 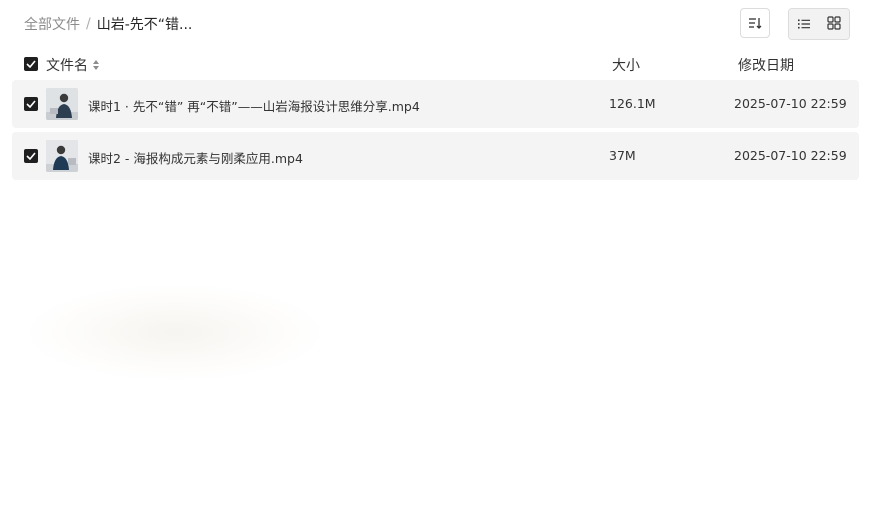 I want to click on view-toggle-group, so click(x=819, y=24).